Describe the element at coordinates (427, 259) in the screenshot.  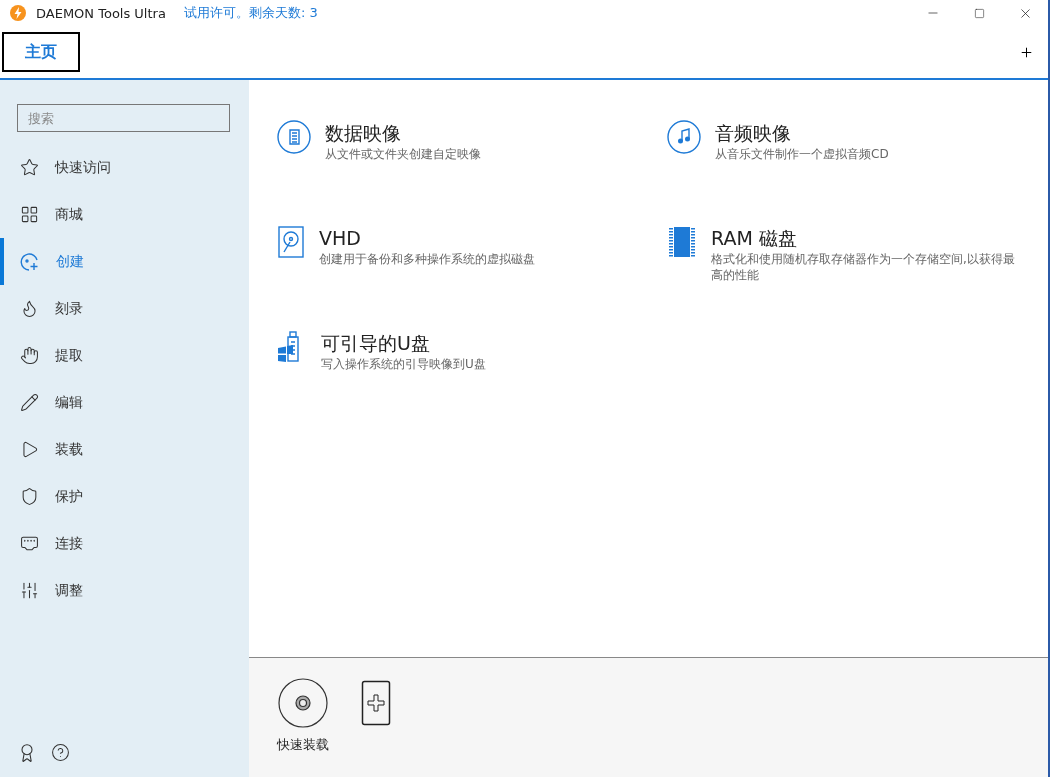
I see `action-description: 创建用于备份和多种操作系统的虚拟磁盘` at that location.